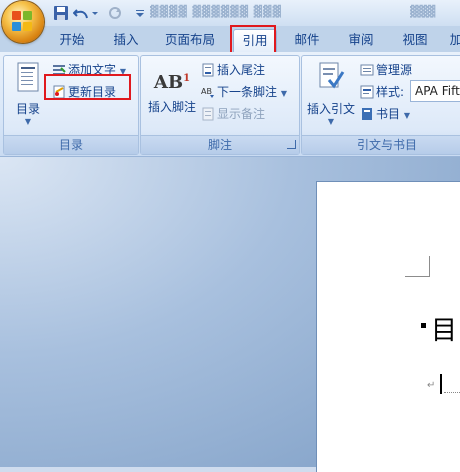 This screenshot has width=460, height=472. What do you see at coordinates (444, 331) in the screenshot?
I see `document-heading: 目` at bounding box center [444, 331].